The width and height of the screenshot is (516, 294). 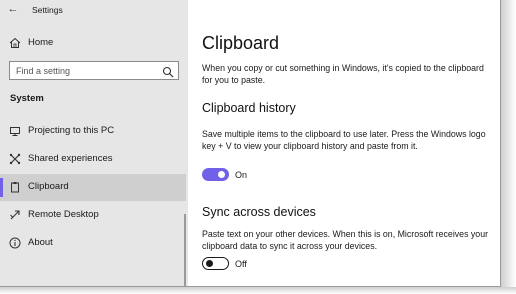 I want to click on clipboard-history-toggle, so click(x=215, y=174).